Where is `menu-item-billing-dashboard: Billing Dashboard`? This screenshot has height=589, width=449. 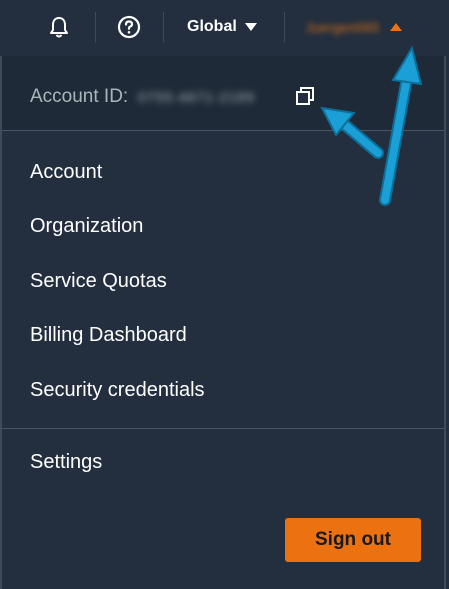
menu-item-billing-dashboard: Billing Dashboard is located at coordinates (108, 335).